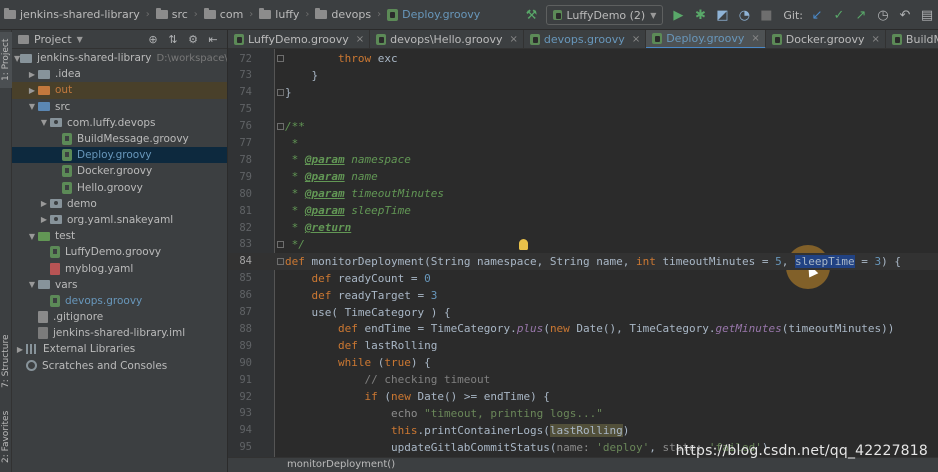  I want to click on run-icon: ▶, so click(678, 15).